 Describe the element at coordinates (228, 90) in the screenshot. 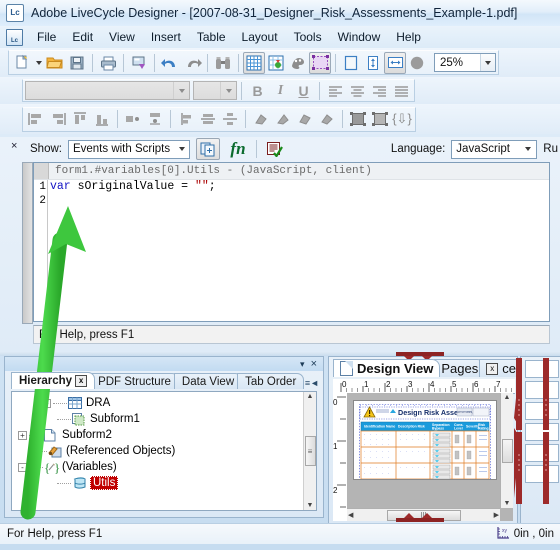

I see `font-size-dropdown-icon` at that location.